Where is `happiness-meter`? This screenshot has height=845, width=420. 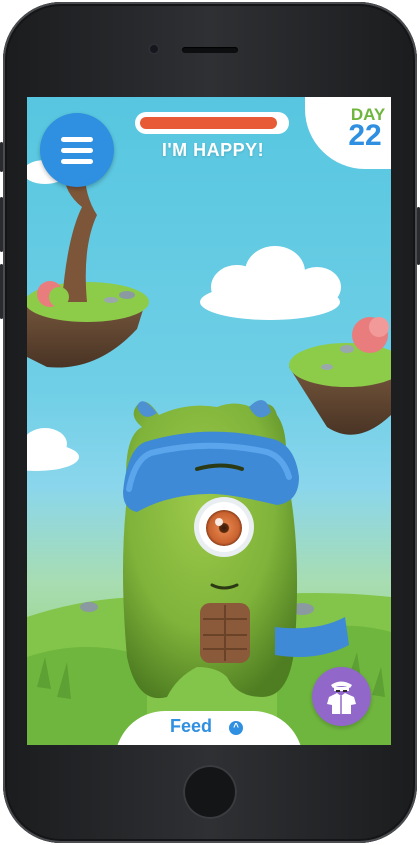 happiness-meter is located at coordinates (212, 123).